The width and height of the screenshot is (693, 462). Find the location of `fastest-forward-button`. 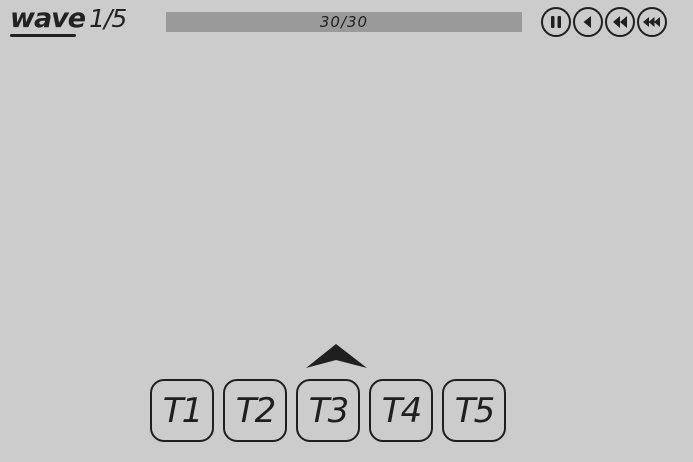

fastest-forward-button is located at coordinates (652, 22).